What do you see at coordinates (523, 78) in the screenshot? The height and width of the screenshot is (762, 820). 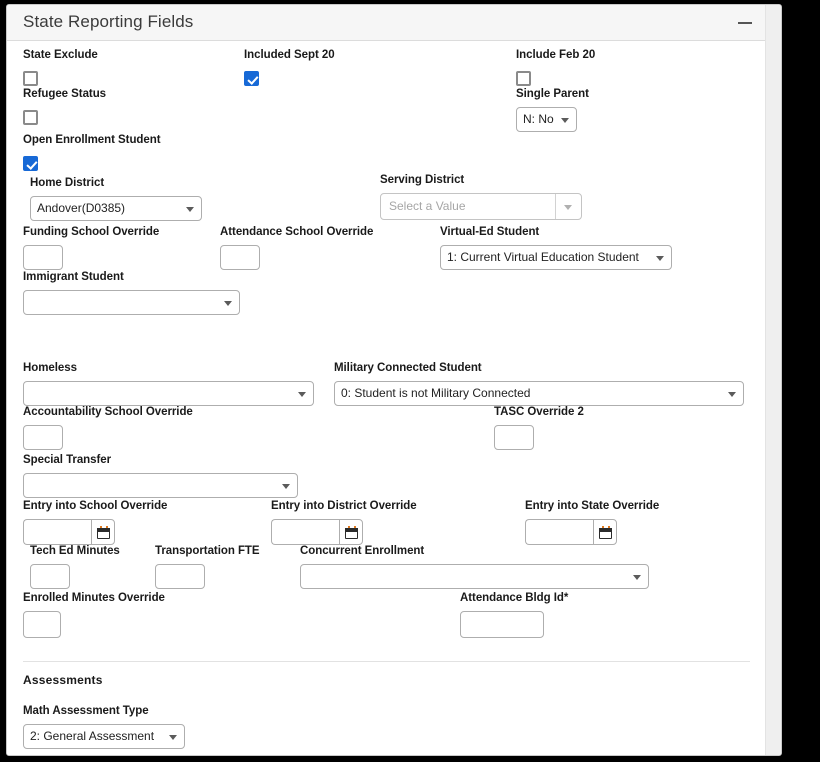 I see `include-feb-20-checkbox` at bounding box center [523, 78].